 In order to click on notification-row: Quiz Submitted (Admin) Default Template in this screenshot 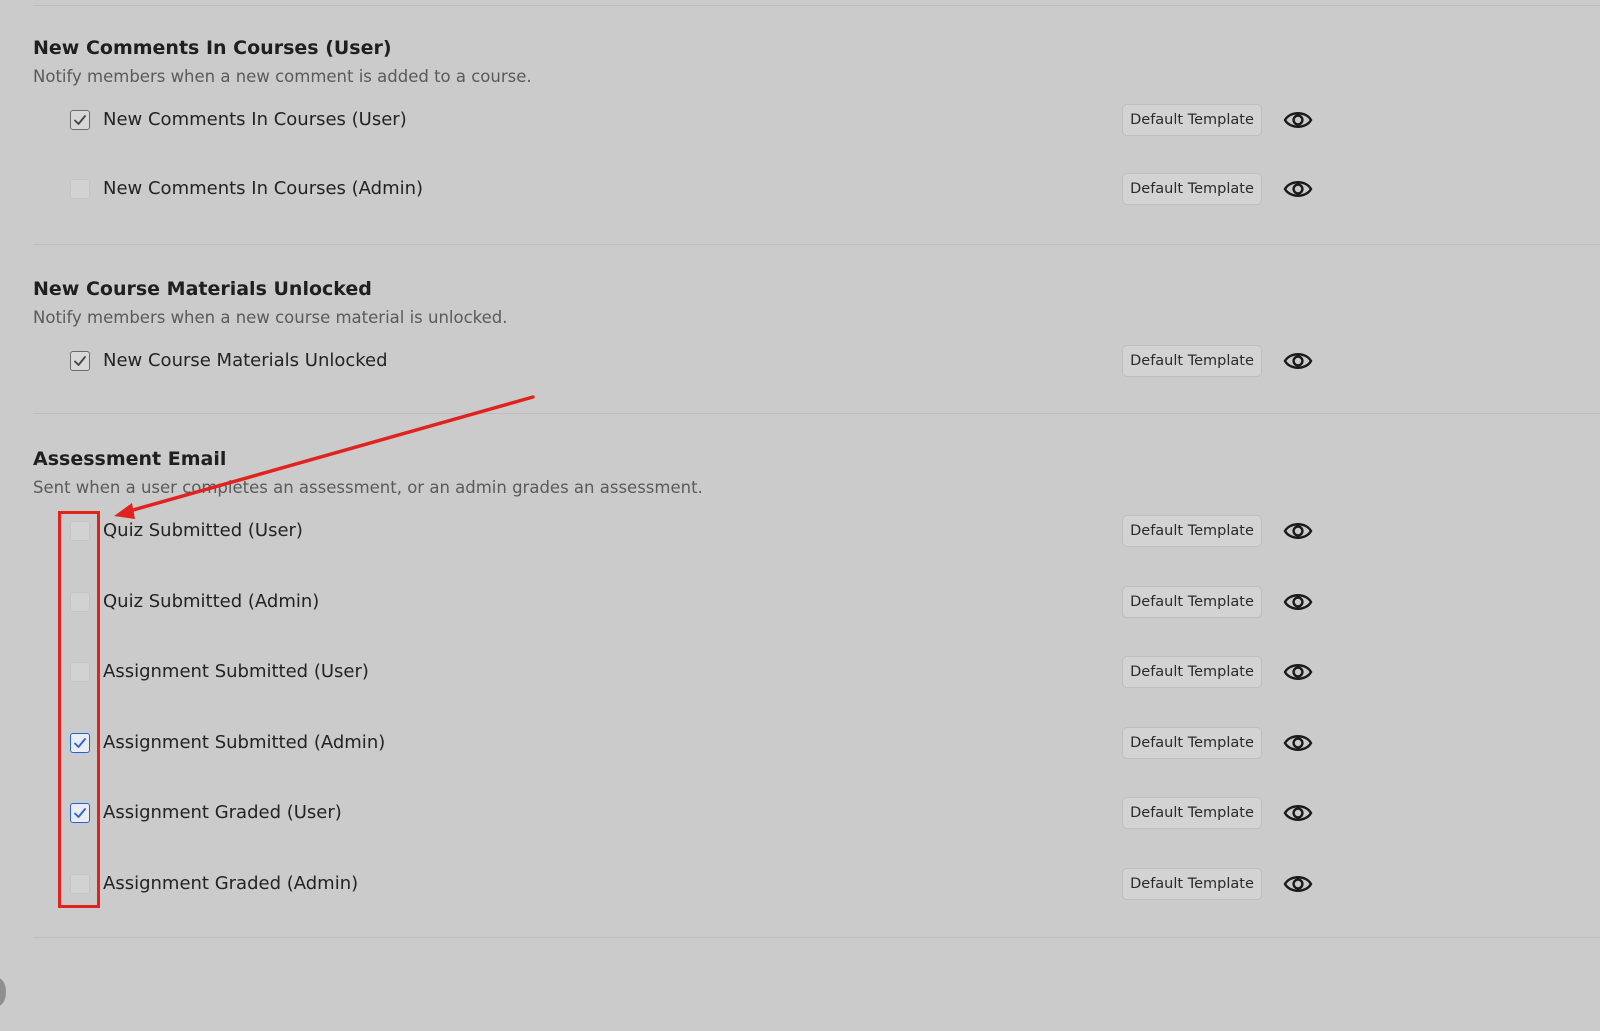, I will do `click(800, 603)`.